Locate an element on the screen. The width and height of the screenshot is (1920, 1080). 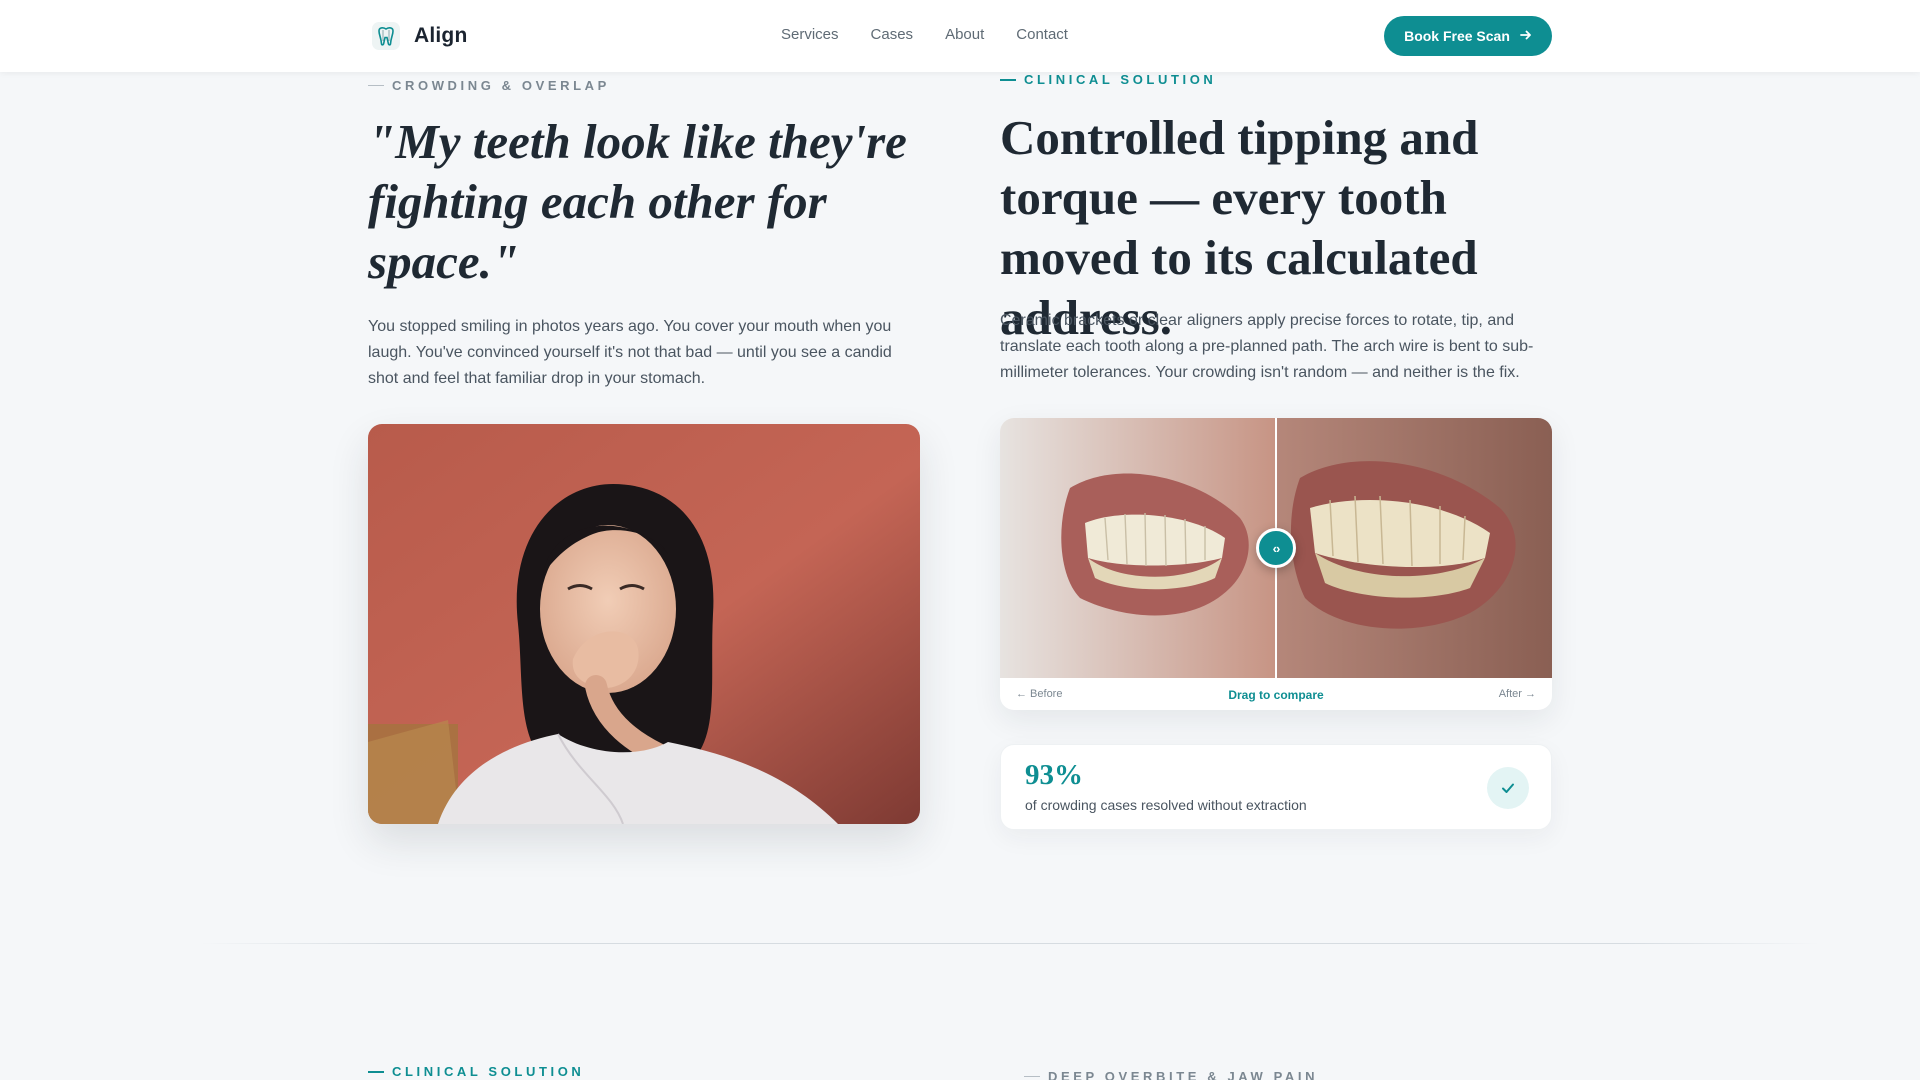
brand-name: Align is located at coordinates (441, 35).